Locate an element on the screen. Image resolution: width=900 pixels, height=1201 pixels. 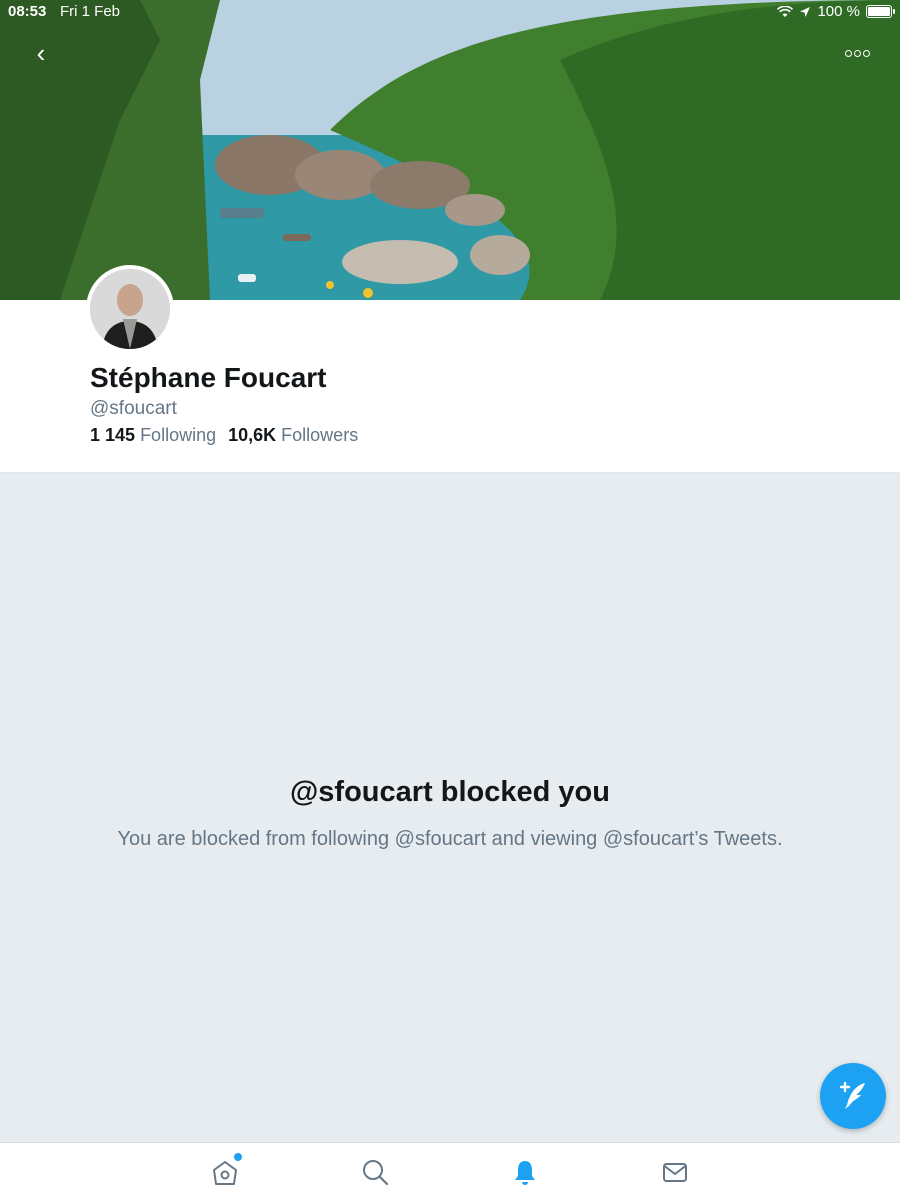
chevron-left-icon: ‹ is located at coordinates (41, 53).